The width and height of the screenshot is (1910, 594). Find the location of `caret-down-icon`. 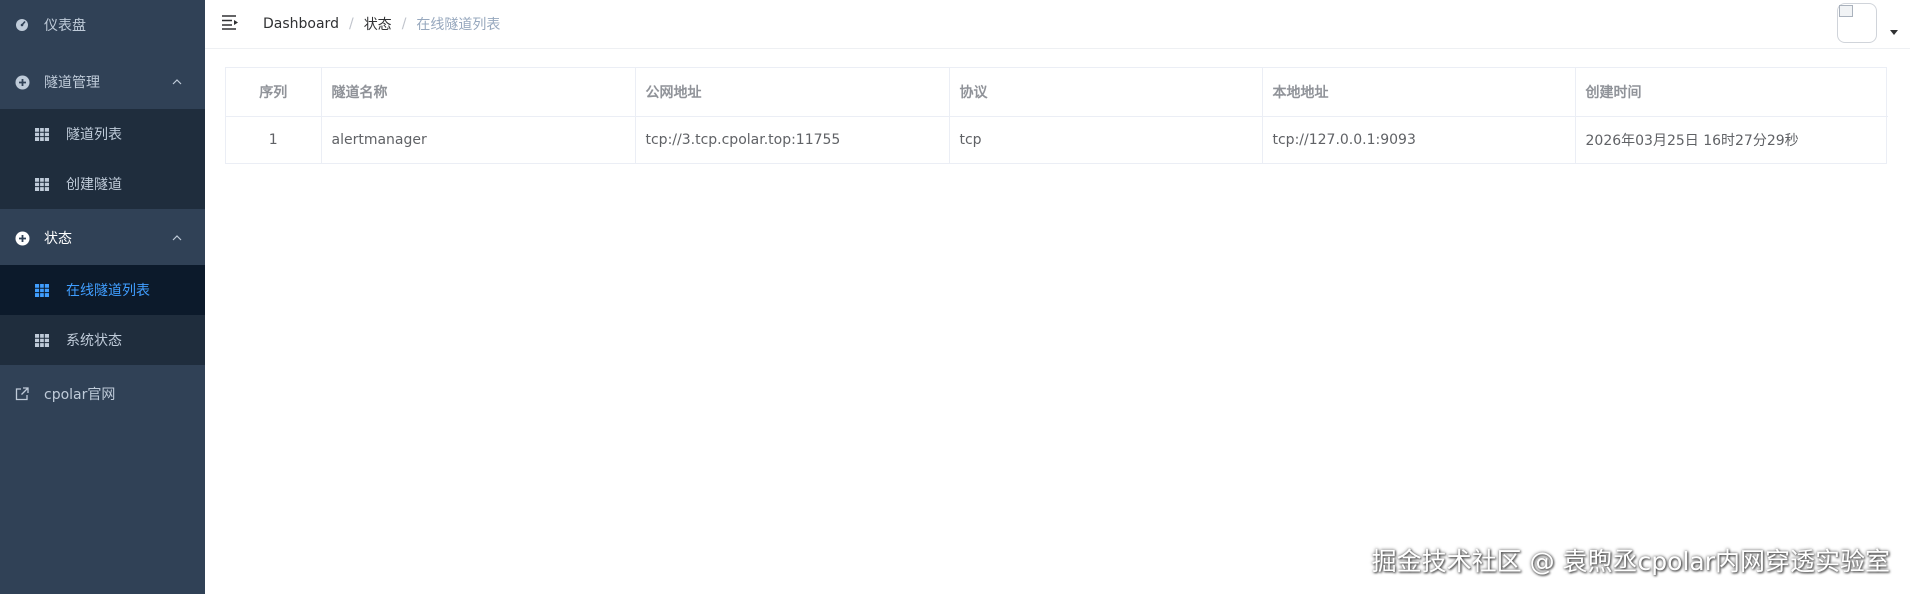

caret-down-icon is located at coordinates (1894, 33).